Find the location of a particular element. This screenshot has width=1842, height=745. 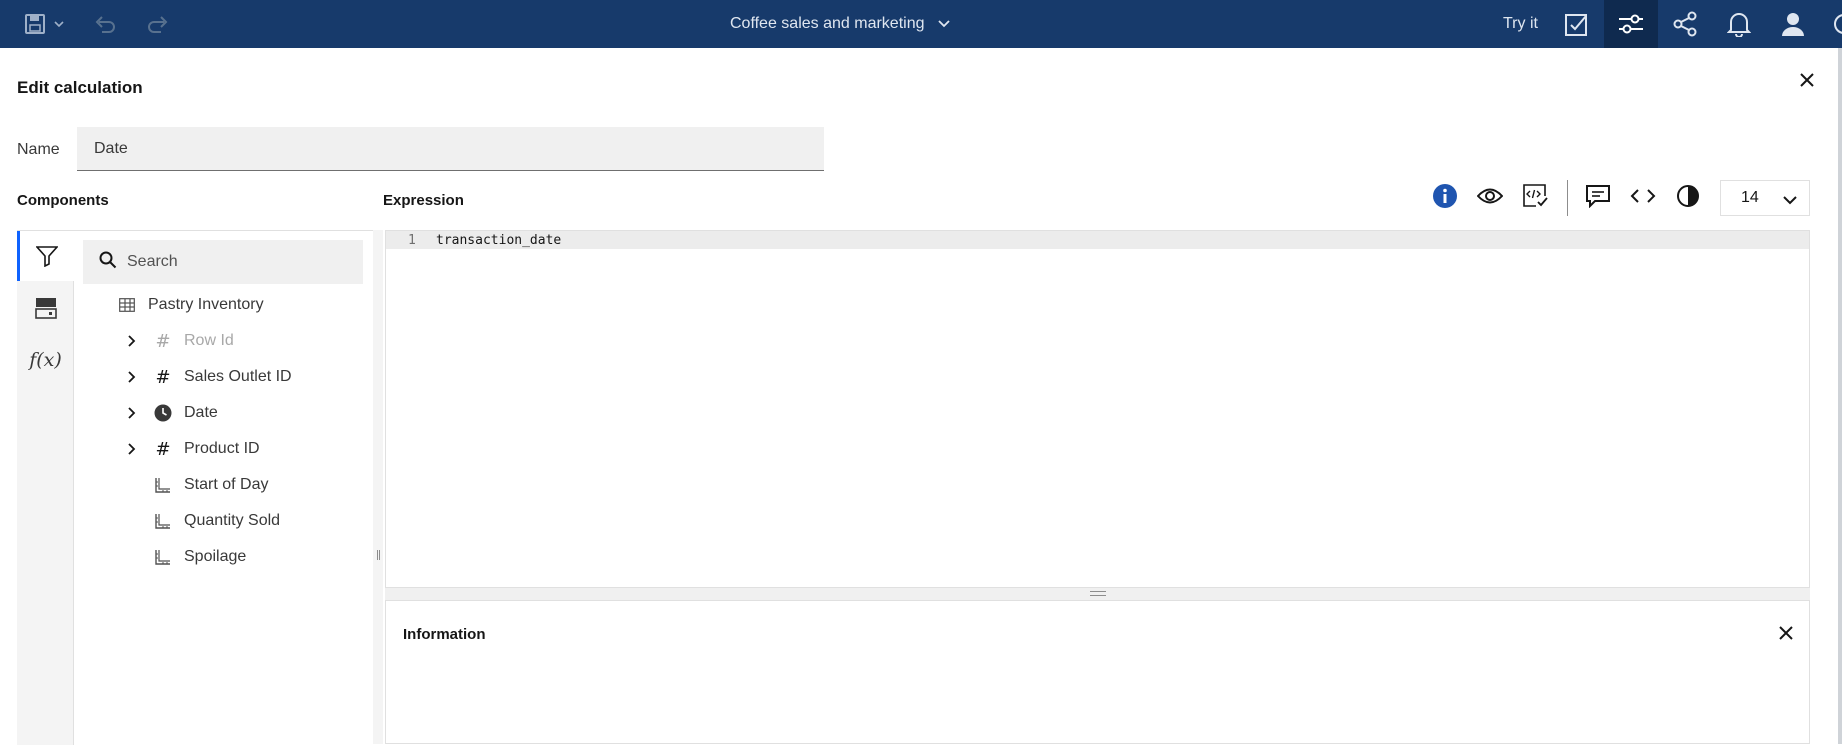

background-page-edge is located at coordinates (1840, 396).